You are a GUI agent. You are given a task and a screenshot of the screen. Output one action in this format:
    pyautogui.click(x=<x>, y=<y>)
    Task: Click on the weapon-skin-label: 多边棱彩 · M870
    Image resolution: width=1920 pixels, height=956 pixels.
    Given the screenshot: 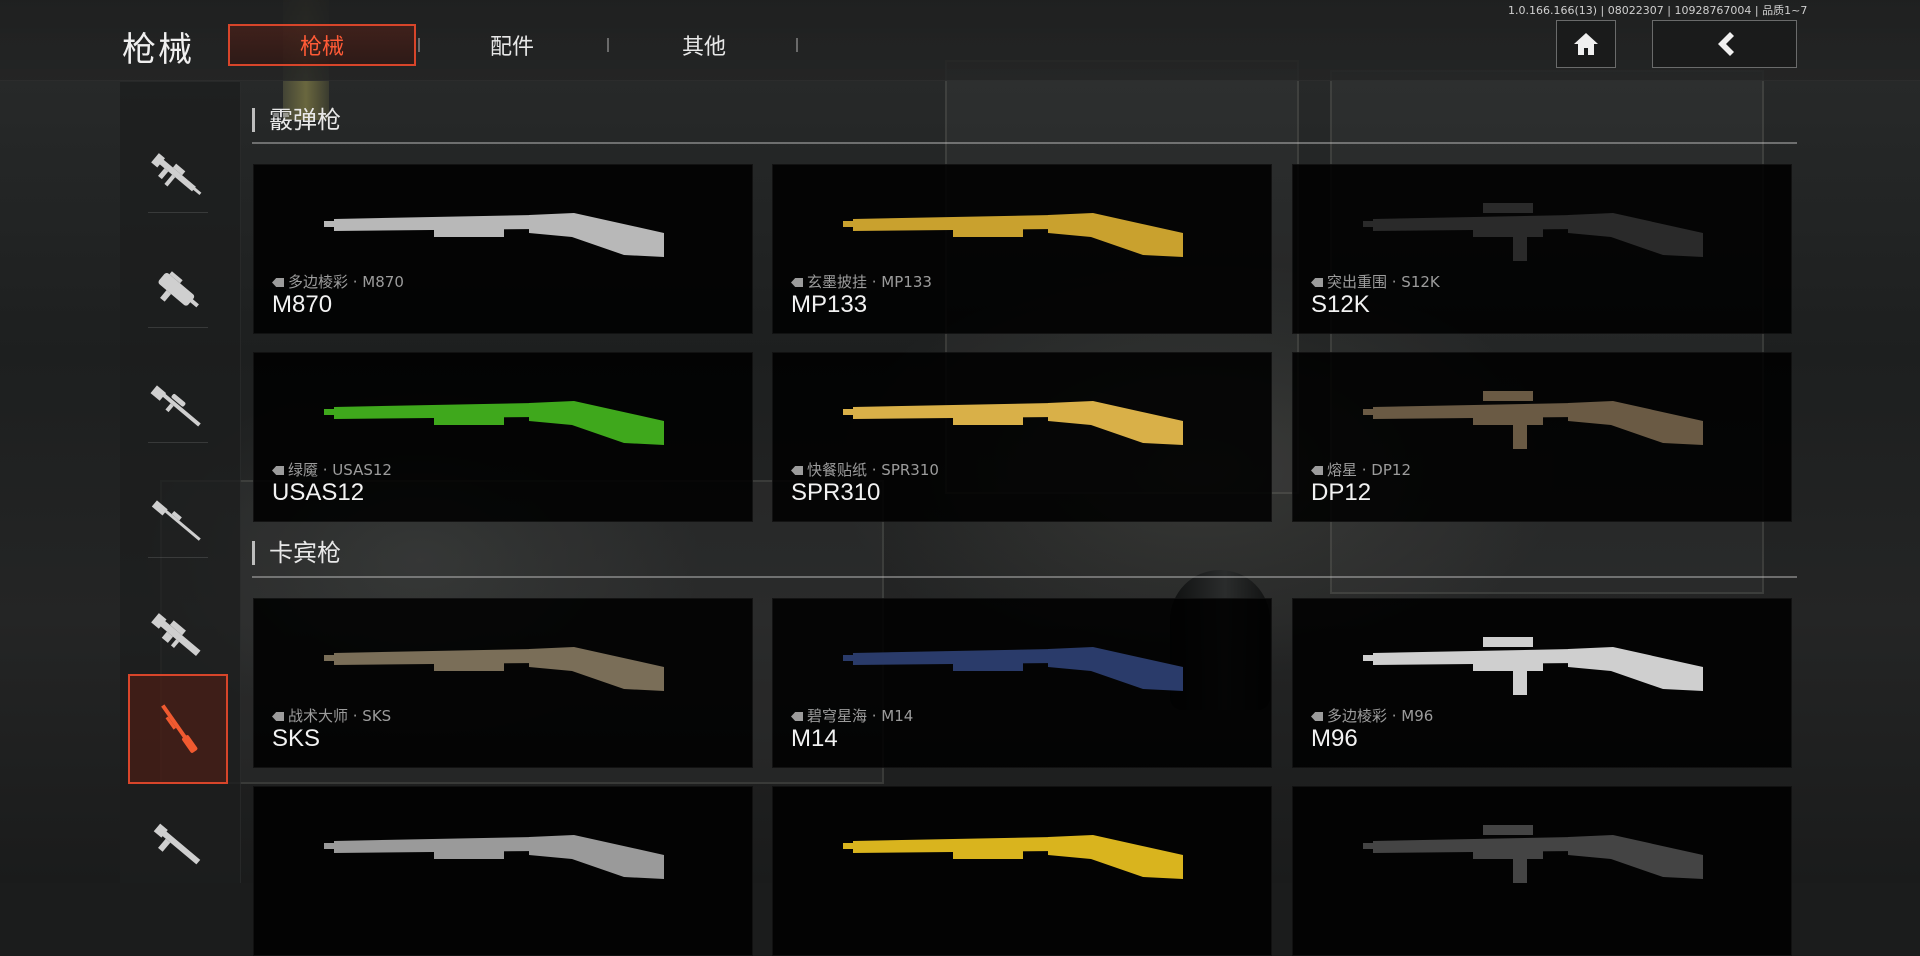 What is the action you would take?
    pyautogui.click(x=338, y=281)
    